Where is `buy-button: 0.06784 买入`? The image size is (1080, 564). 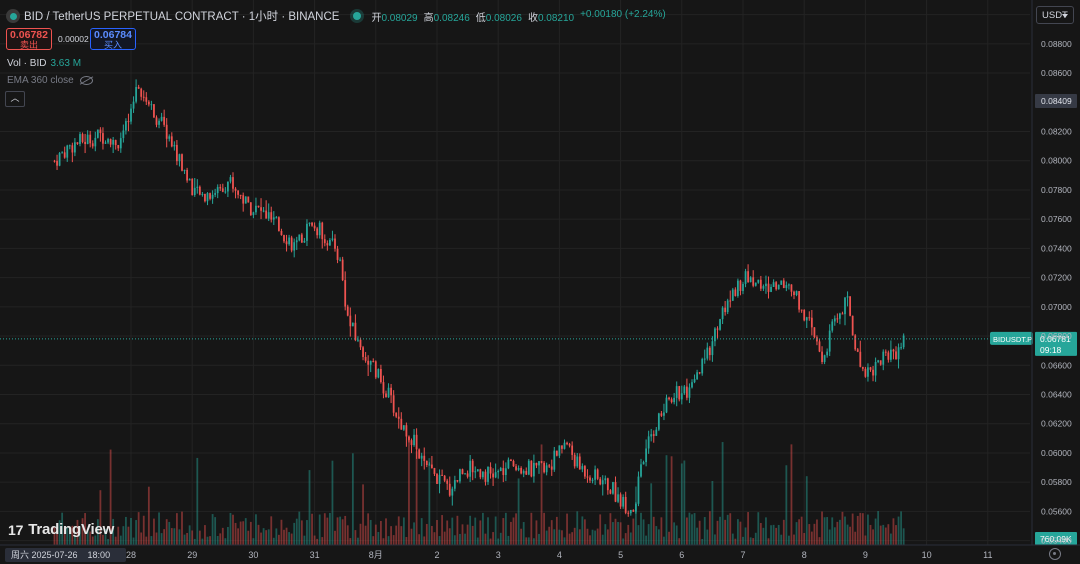 buy-button: 0.06784 买入 is located at coordinates (113, 39).